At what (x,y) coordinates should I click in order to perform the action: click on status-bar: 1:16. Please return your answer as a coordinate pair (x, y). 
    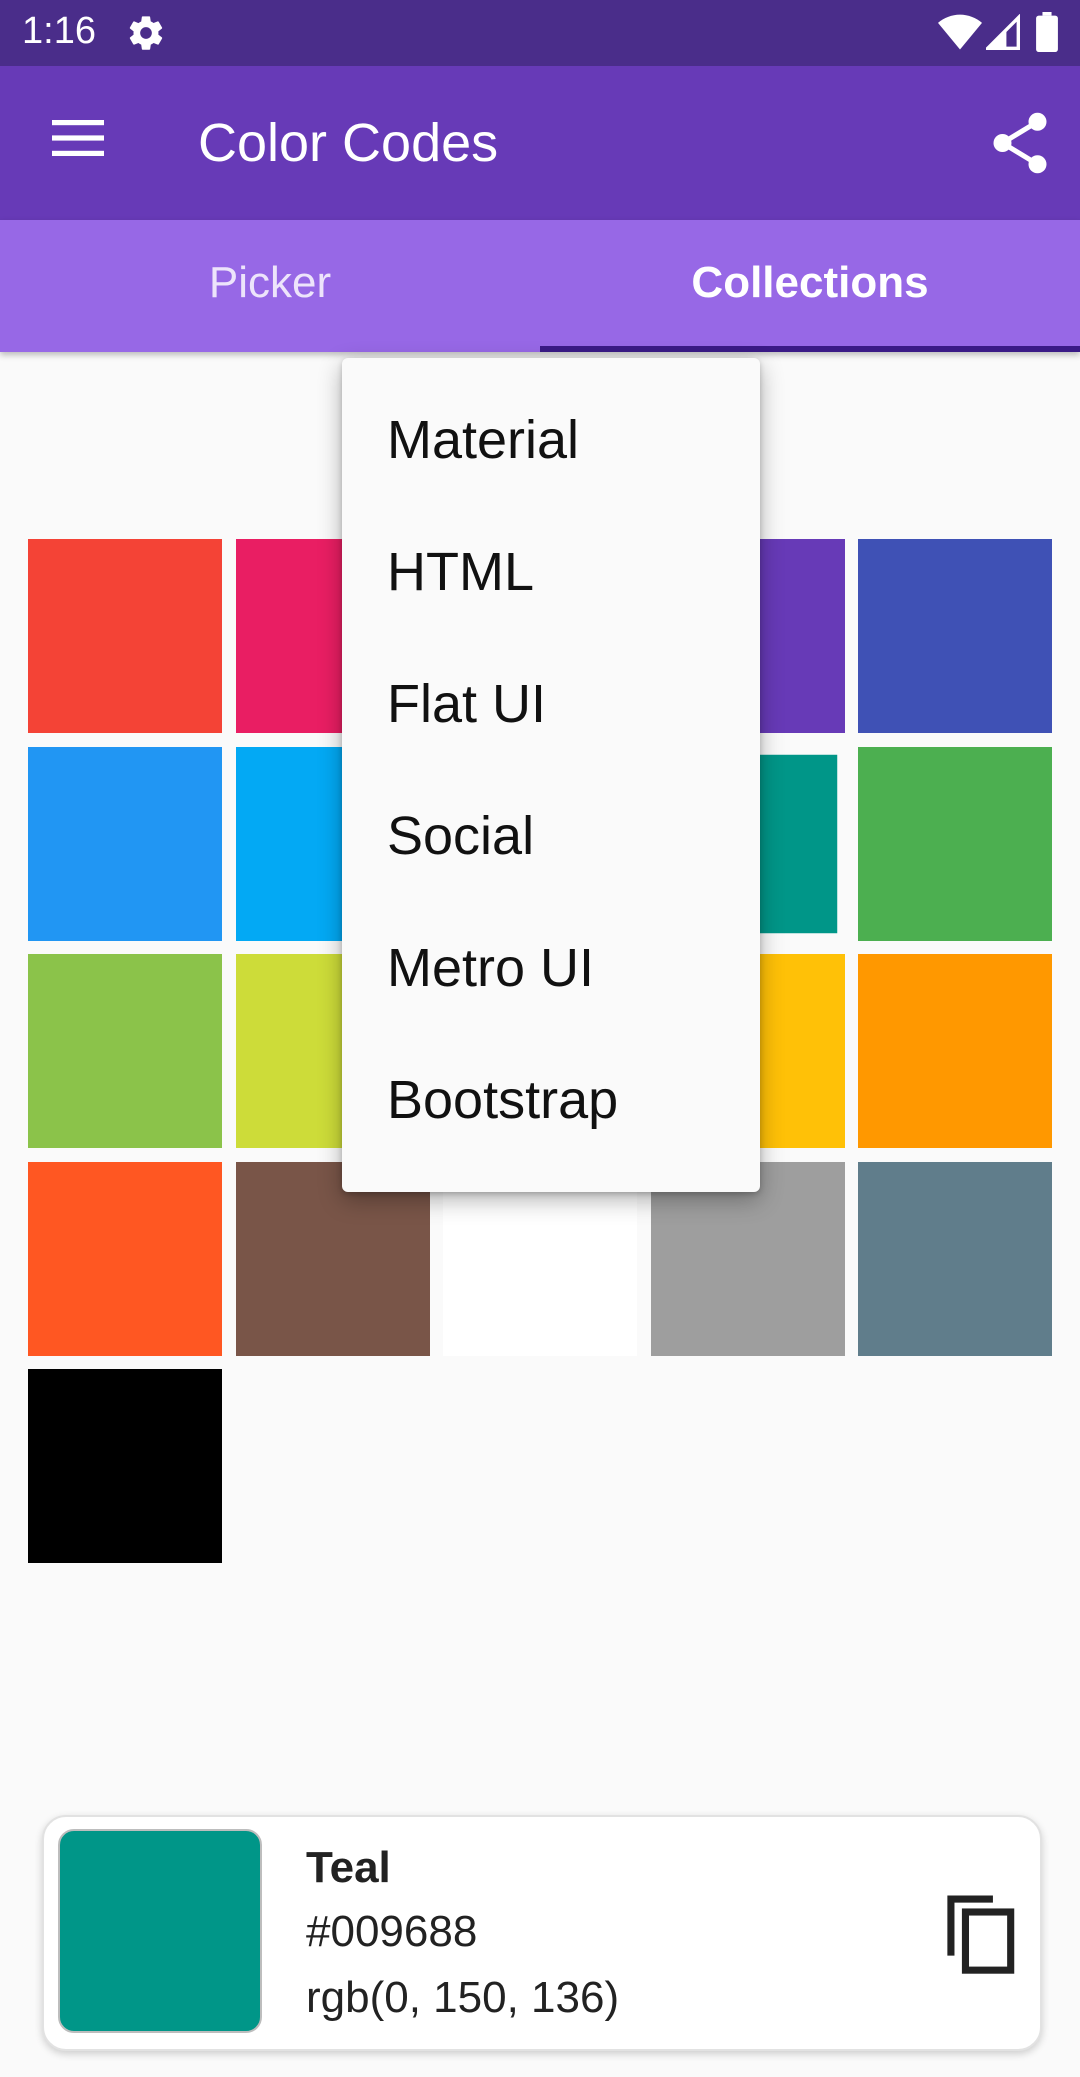
    Looking at the image, I should click on (540, 33).